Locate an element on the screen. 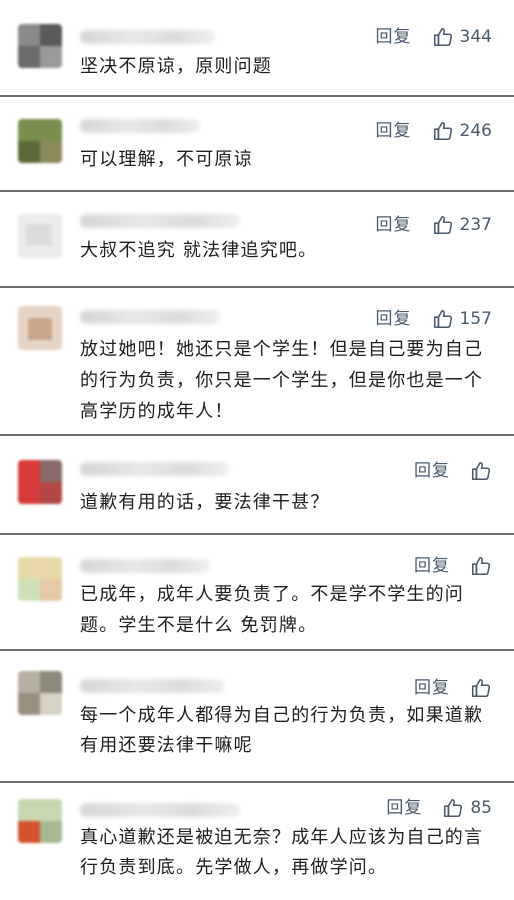 The image size is (514, 900). comment-text: 已成年，成年人要负责了。不是学不学生的问题。学生不是什么 免罚牌。 is located at coordinates (272, 610).